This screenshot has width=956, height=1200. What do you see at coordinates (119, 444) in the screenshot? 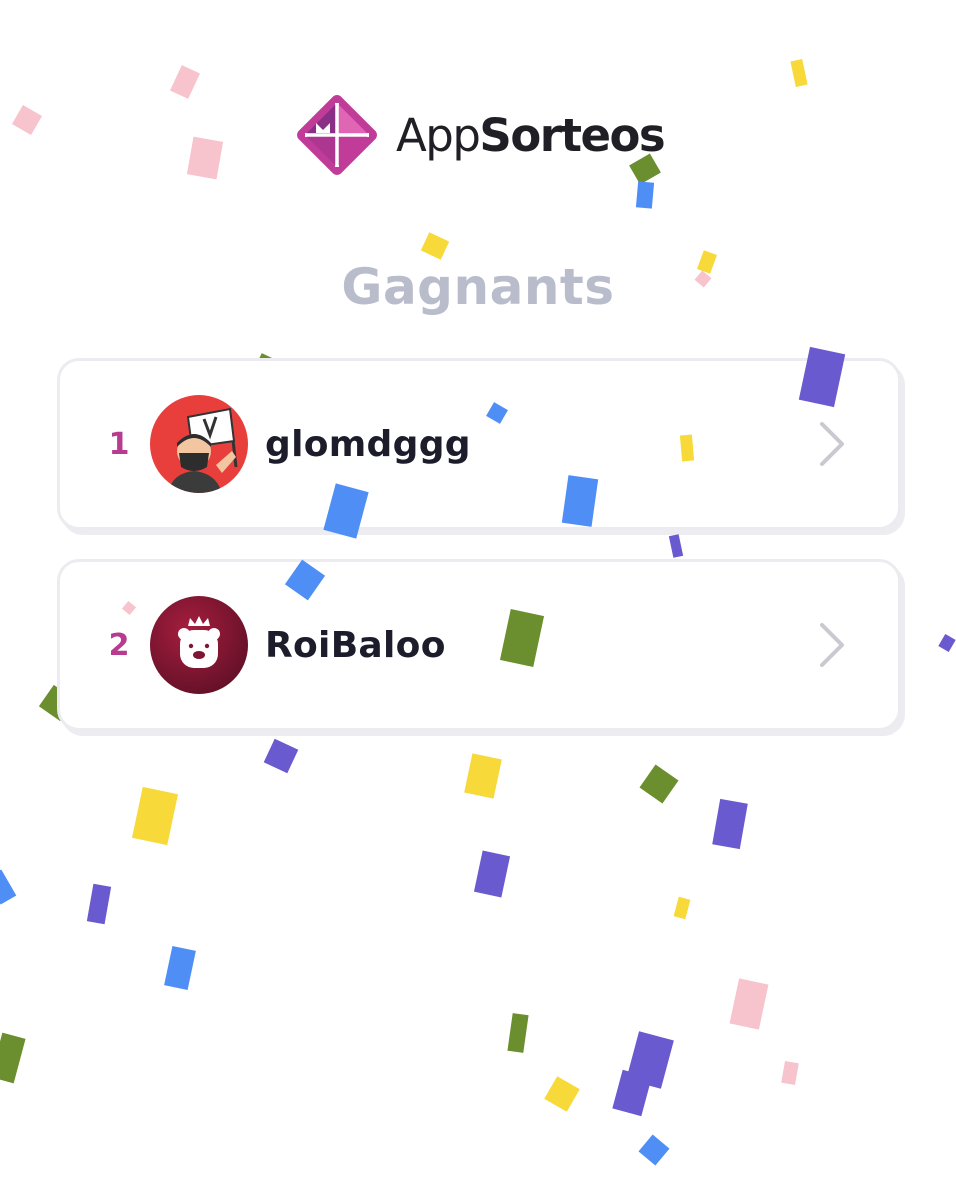
I see `winner-rank: 1` at bounding box center [119, 444].